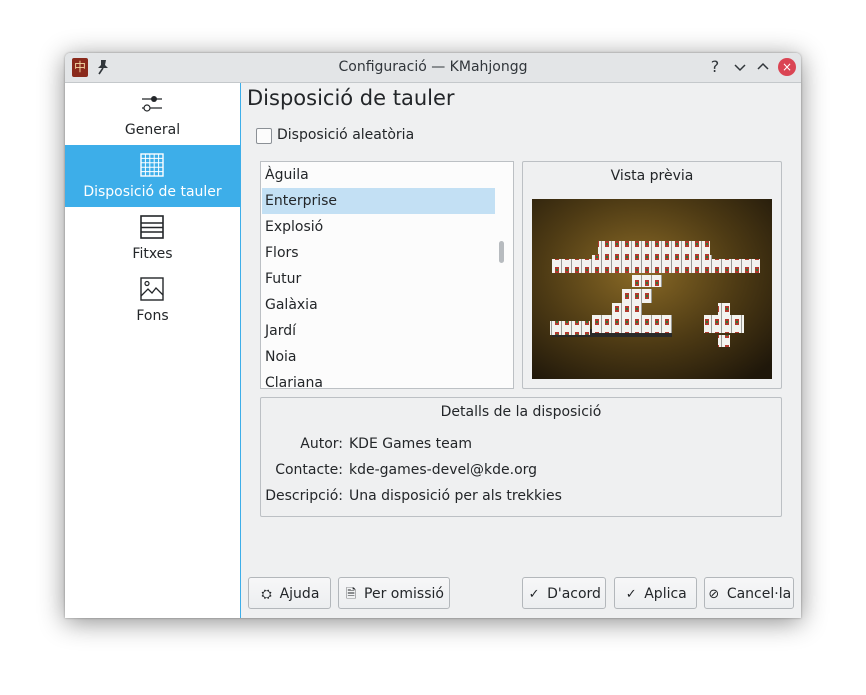  I want to click on contact-label: Contacte:, so click(309, 470).